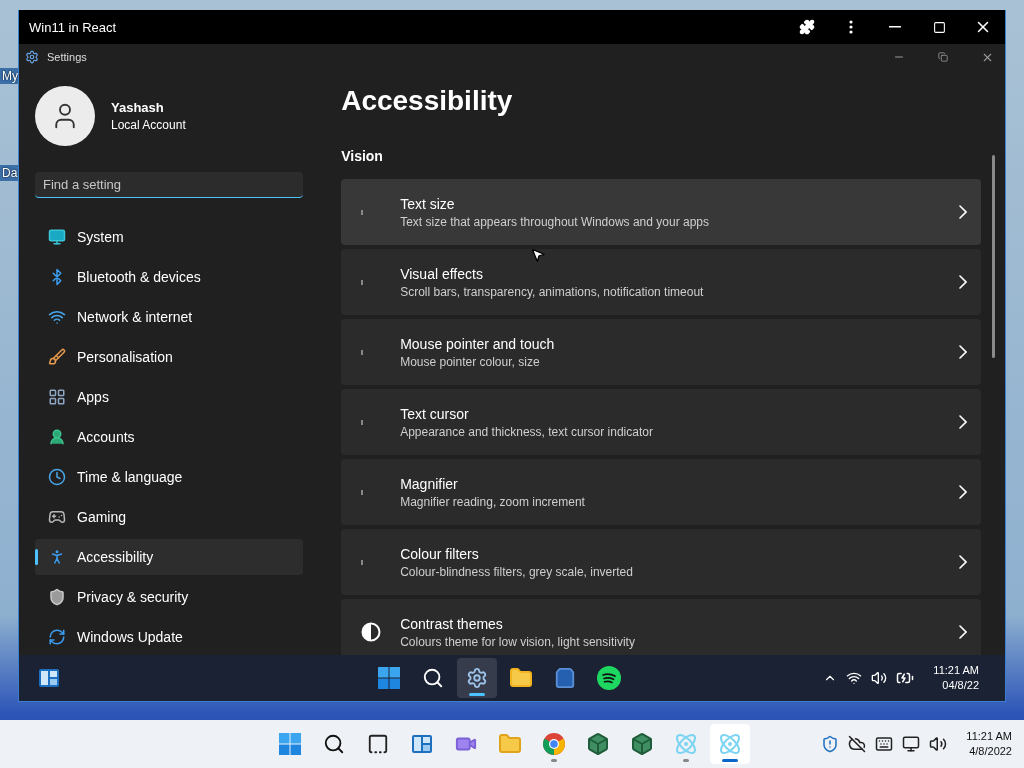 Image resolution: width=1024 pixels, height=768 pixels. What do you see at coordinates (169, 397) in the screenshot?
I see `nav-item: Apps` at bounding box center [169, 397].